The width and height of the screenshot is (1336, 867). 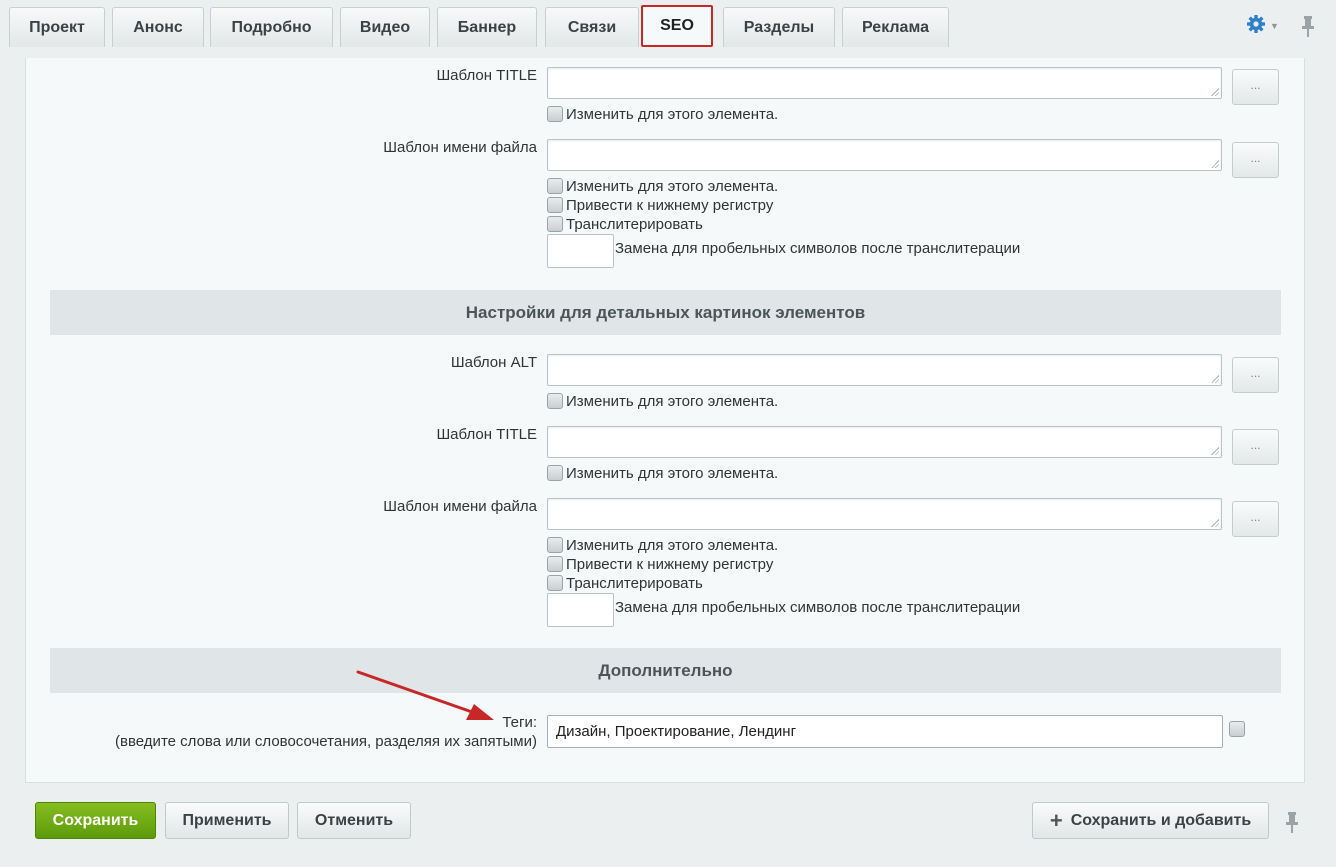 What do you see at coordinates (580, 610) in the screenshot?
I see `picture-space-replace-input` at bounding box center [580, 610].